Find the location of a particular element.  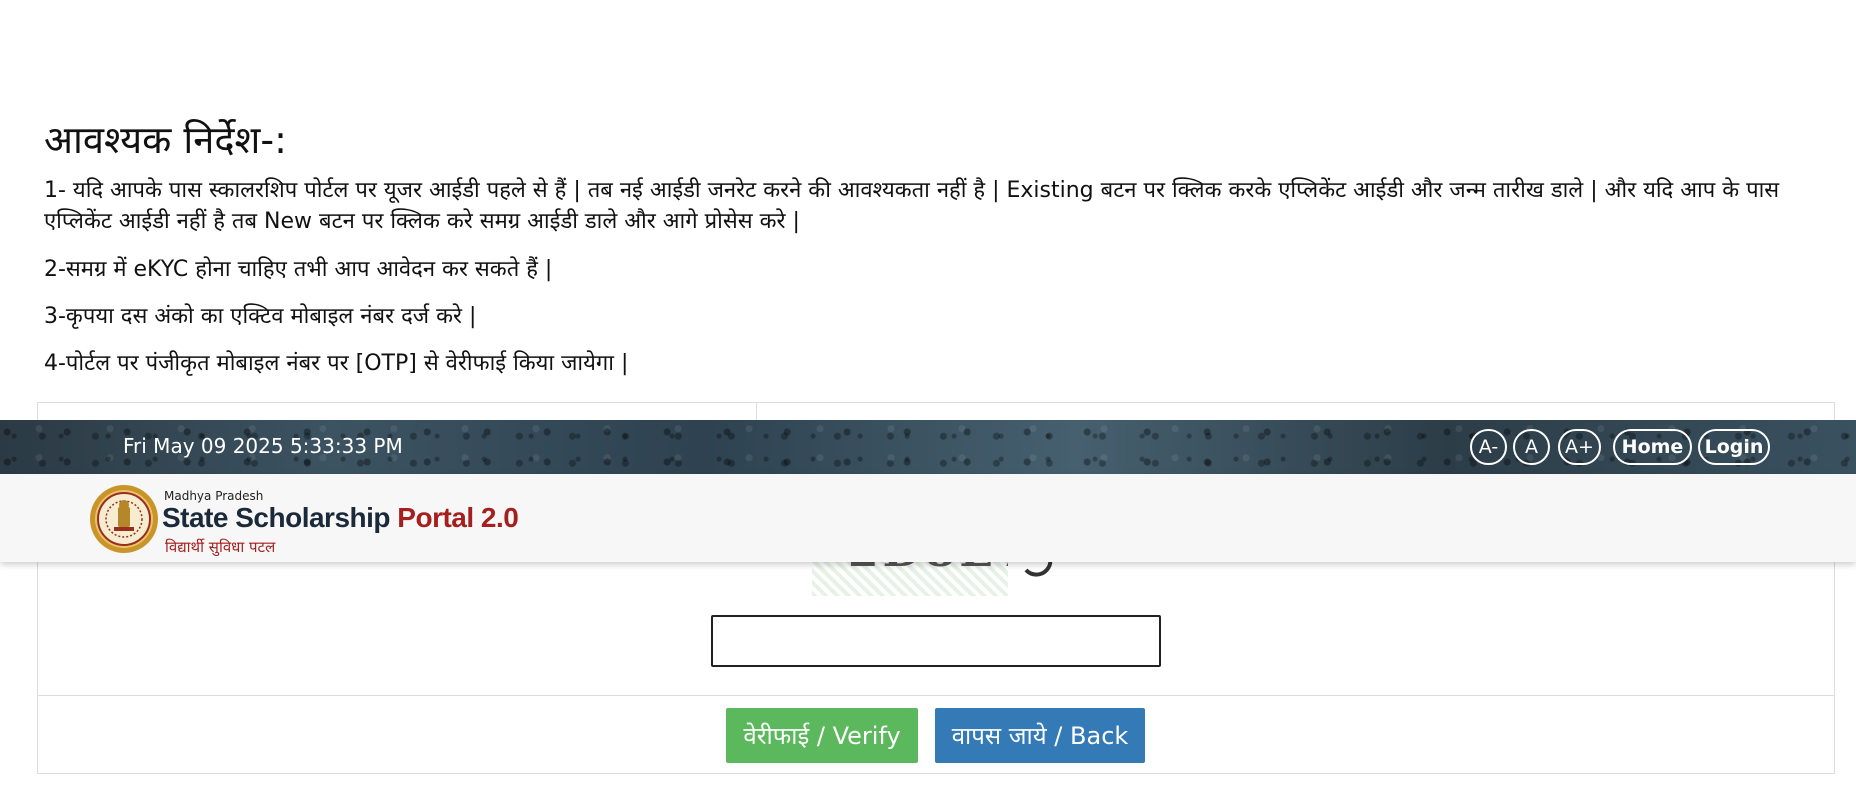

normal-font-button: A is located at coordinates (1531, 447).